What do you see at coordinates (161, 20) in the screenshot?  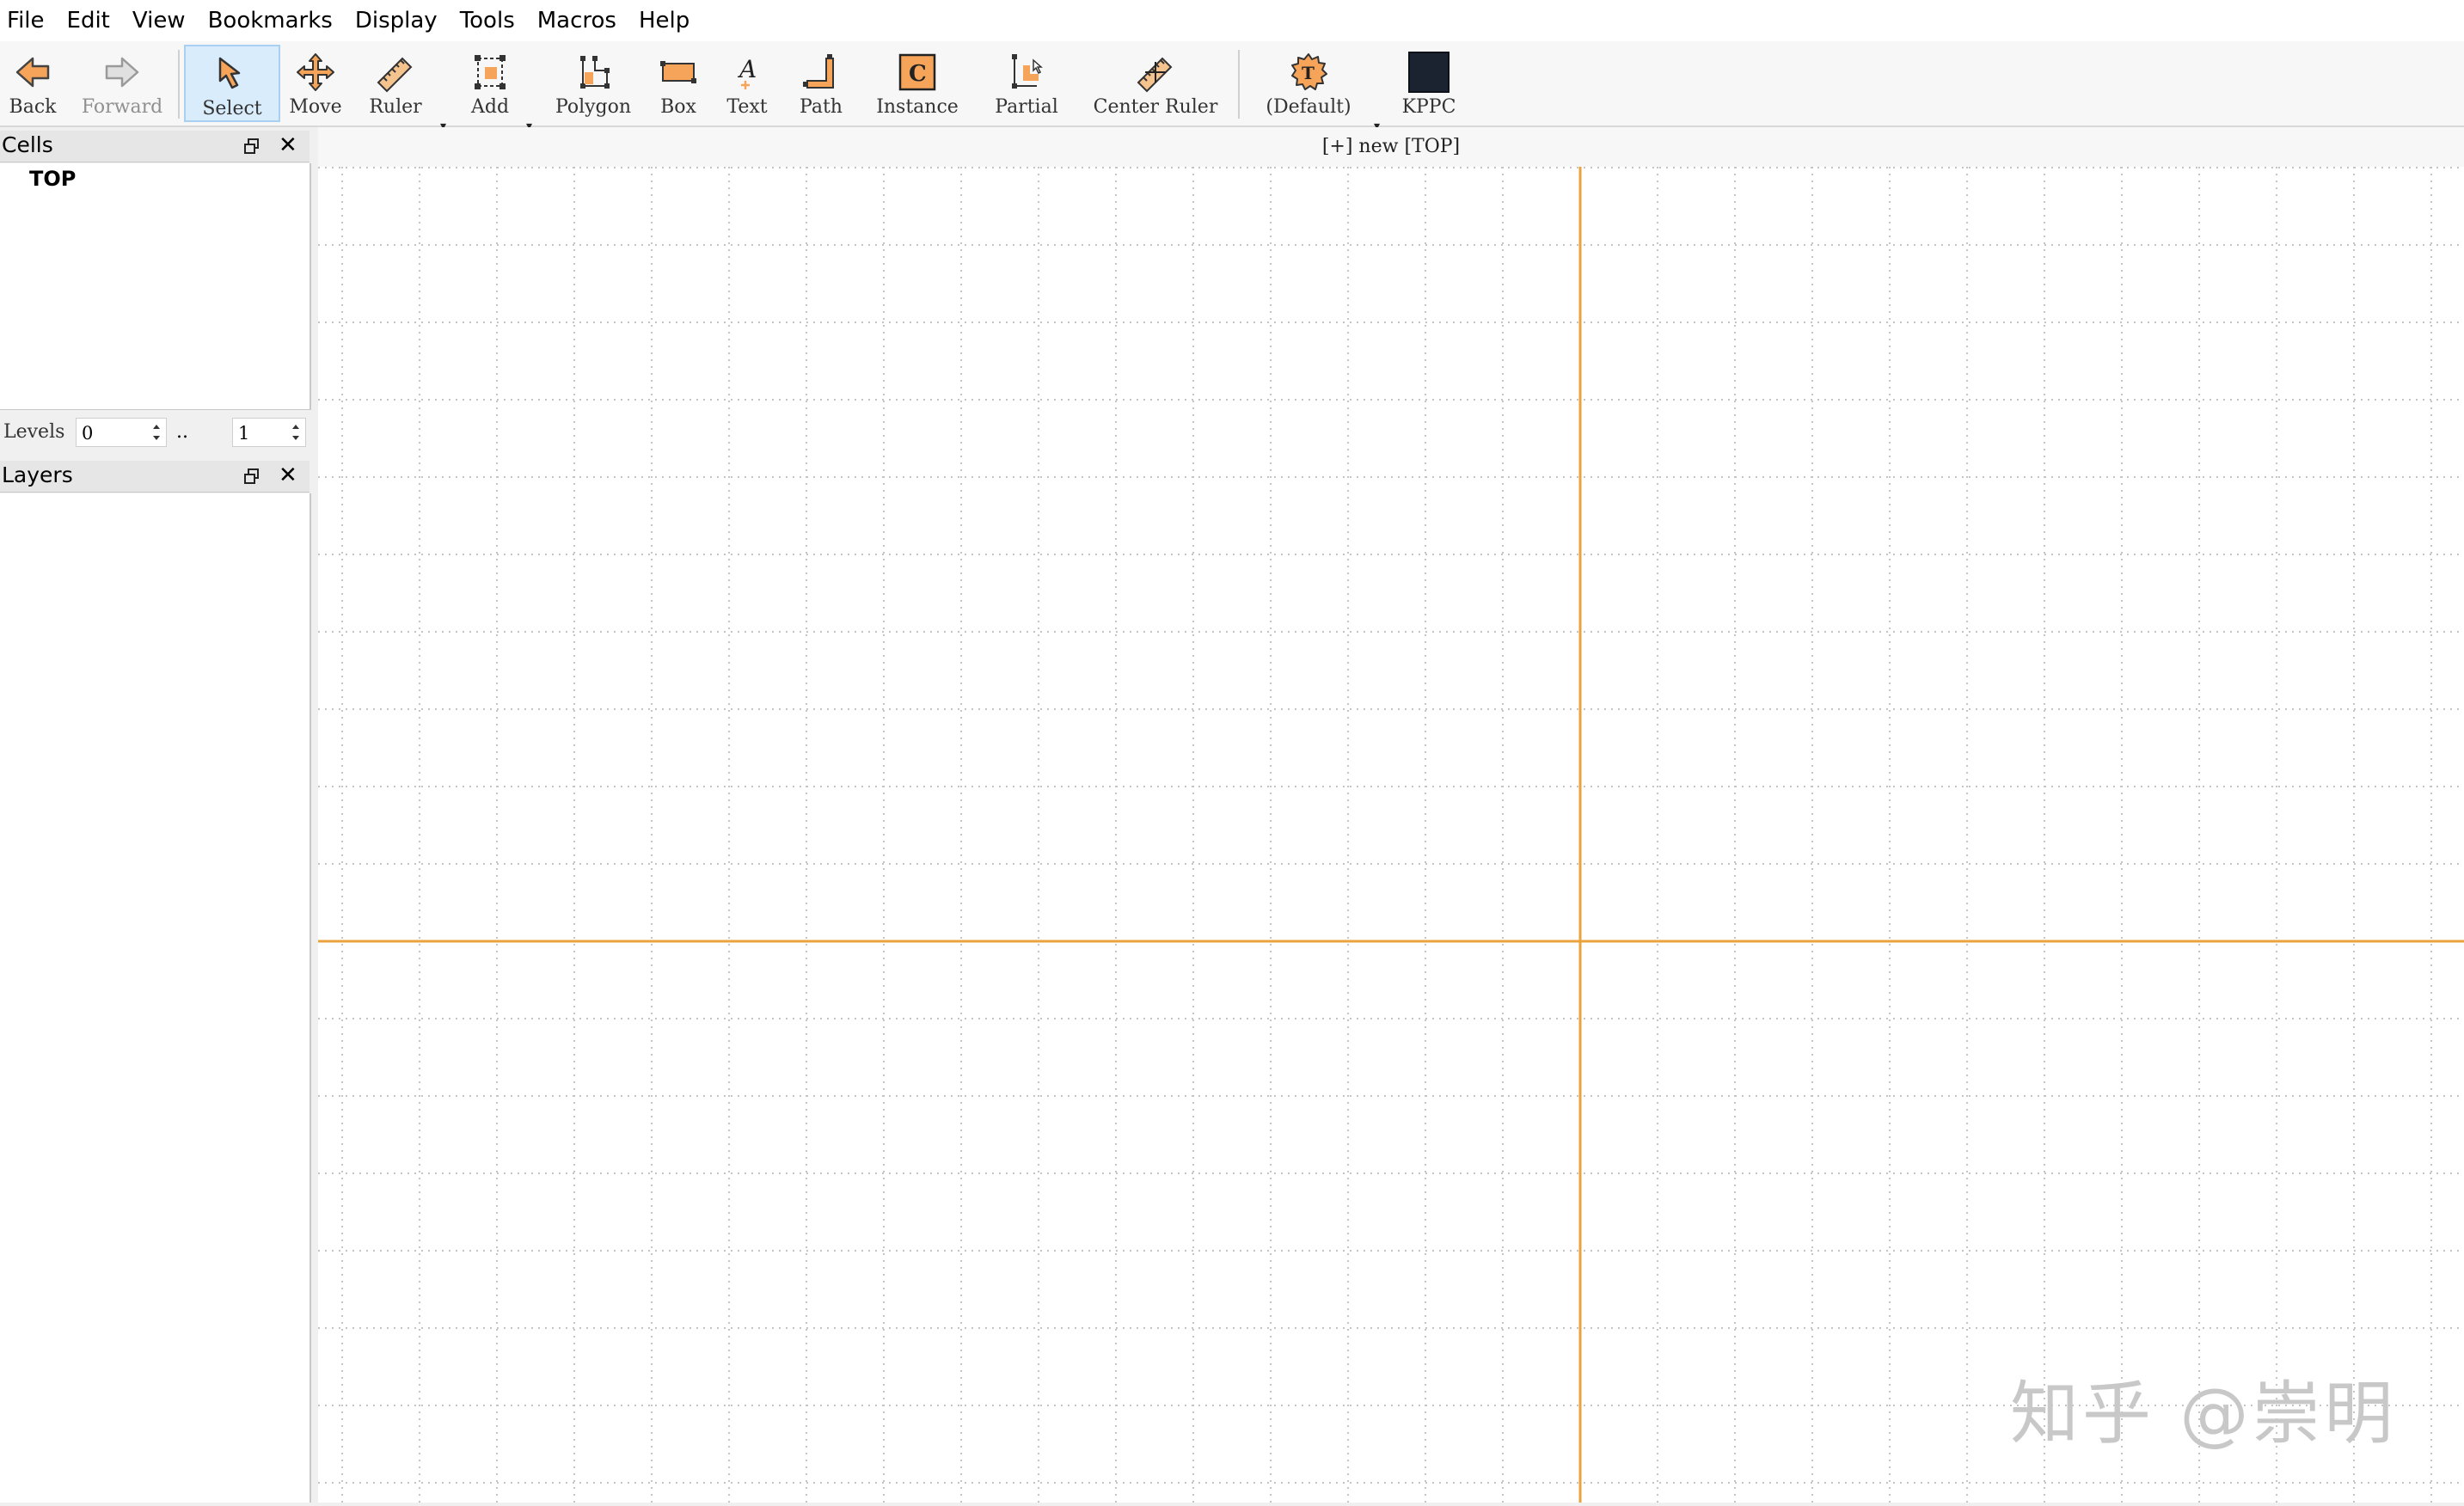 I see `menu-view: View` at bounding box center [161, 20].